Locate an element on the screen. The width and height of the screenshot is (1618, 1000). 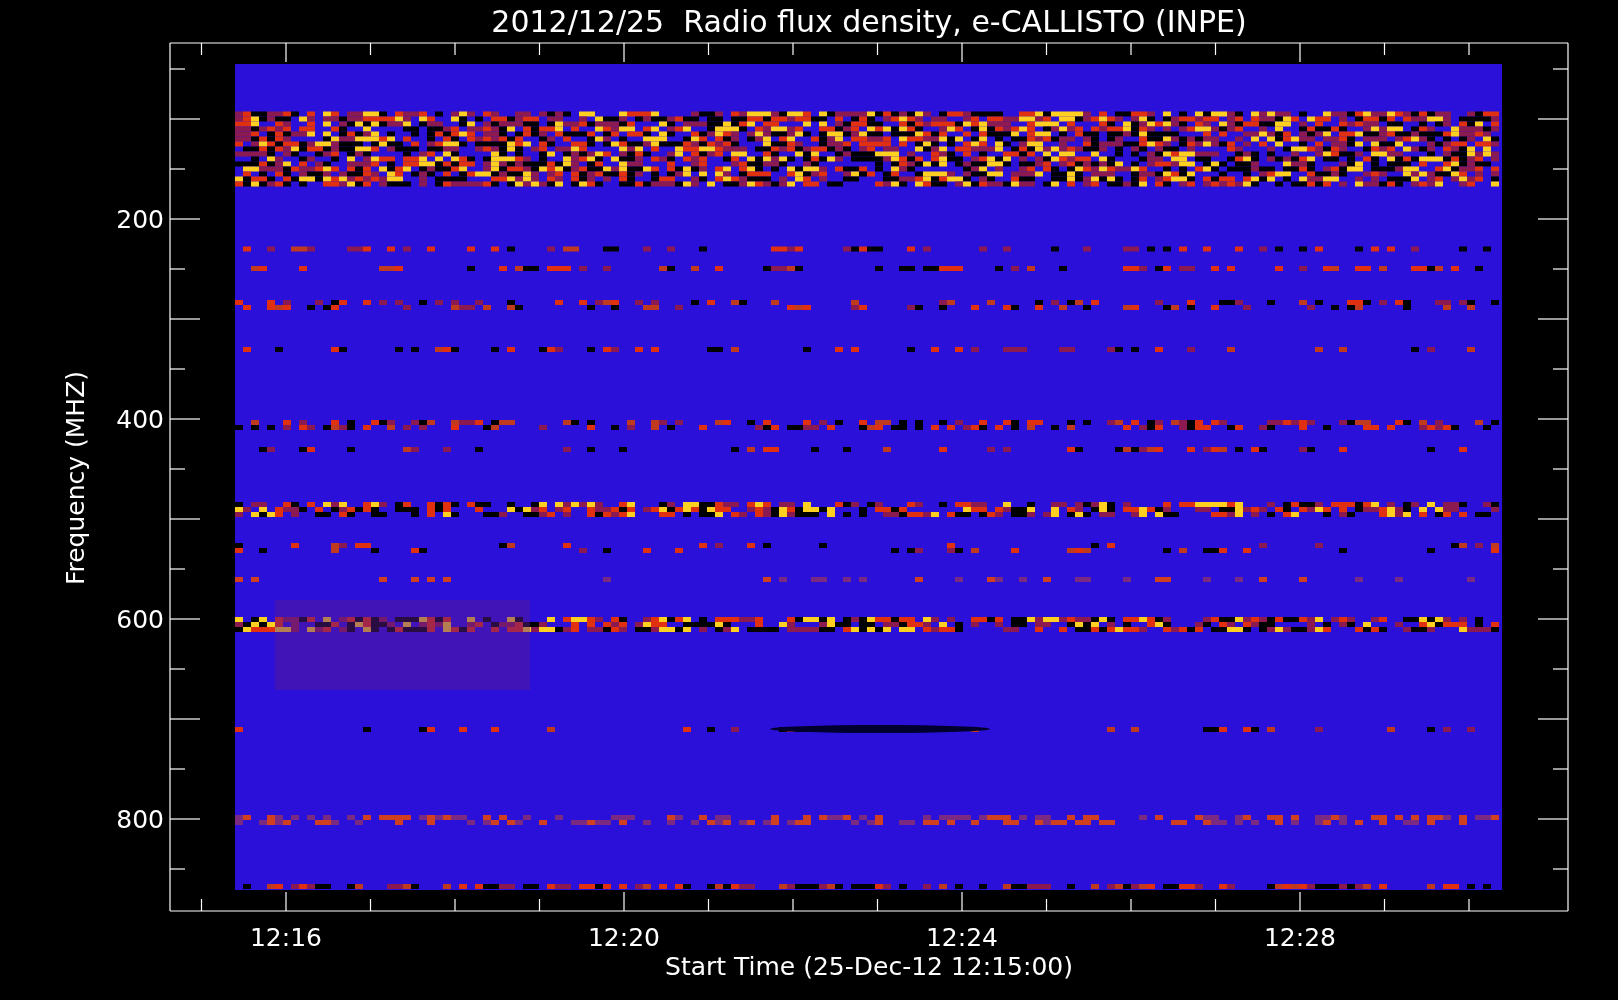
x-axis-label: Start Time (25-Dec-12 12:15:00) is located at coordinates (869, 966).